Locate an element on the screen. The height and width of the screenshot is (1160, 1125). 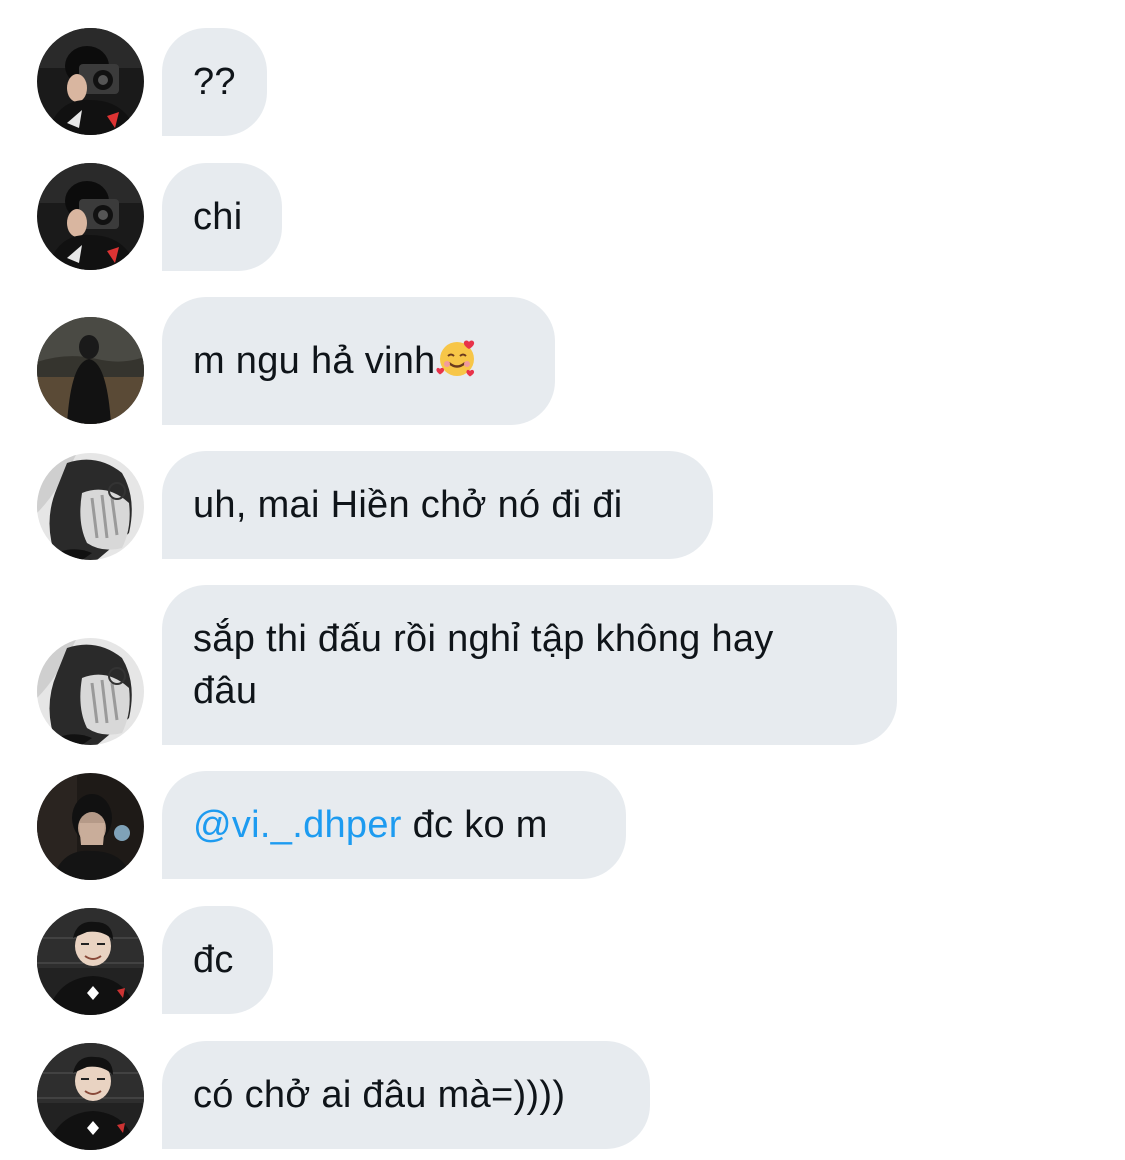
message-text: chi is located at coordinates (218, 217).